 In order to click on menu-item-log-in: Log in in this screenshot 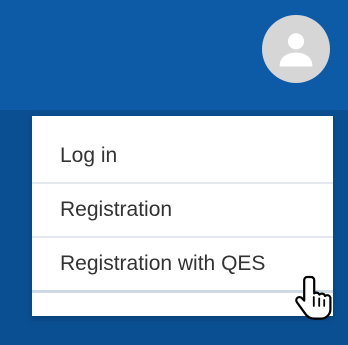, I will do `click(182, 157)`.